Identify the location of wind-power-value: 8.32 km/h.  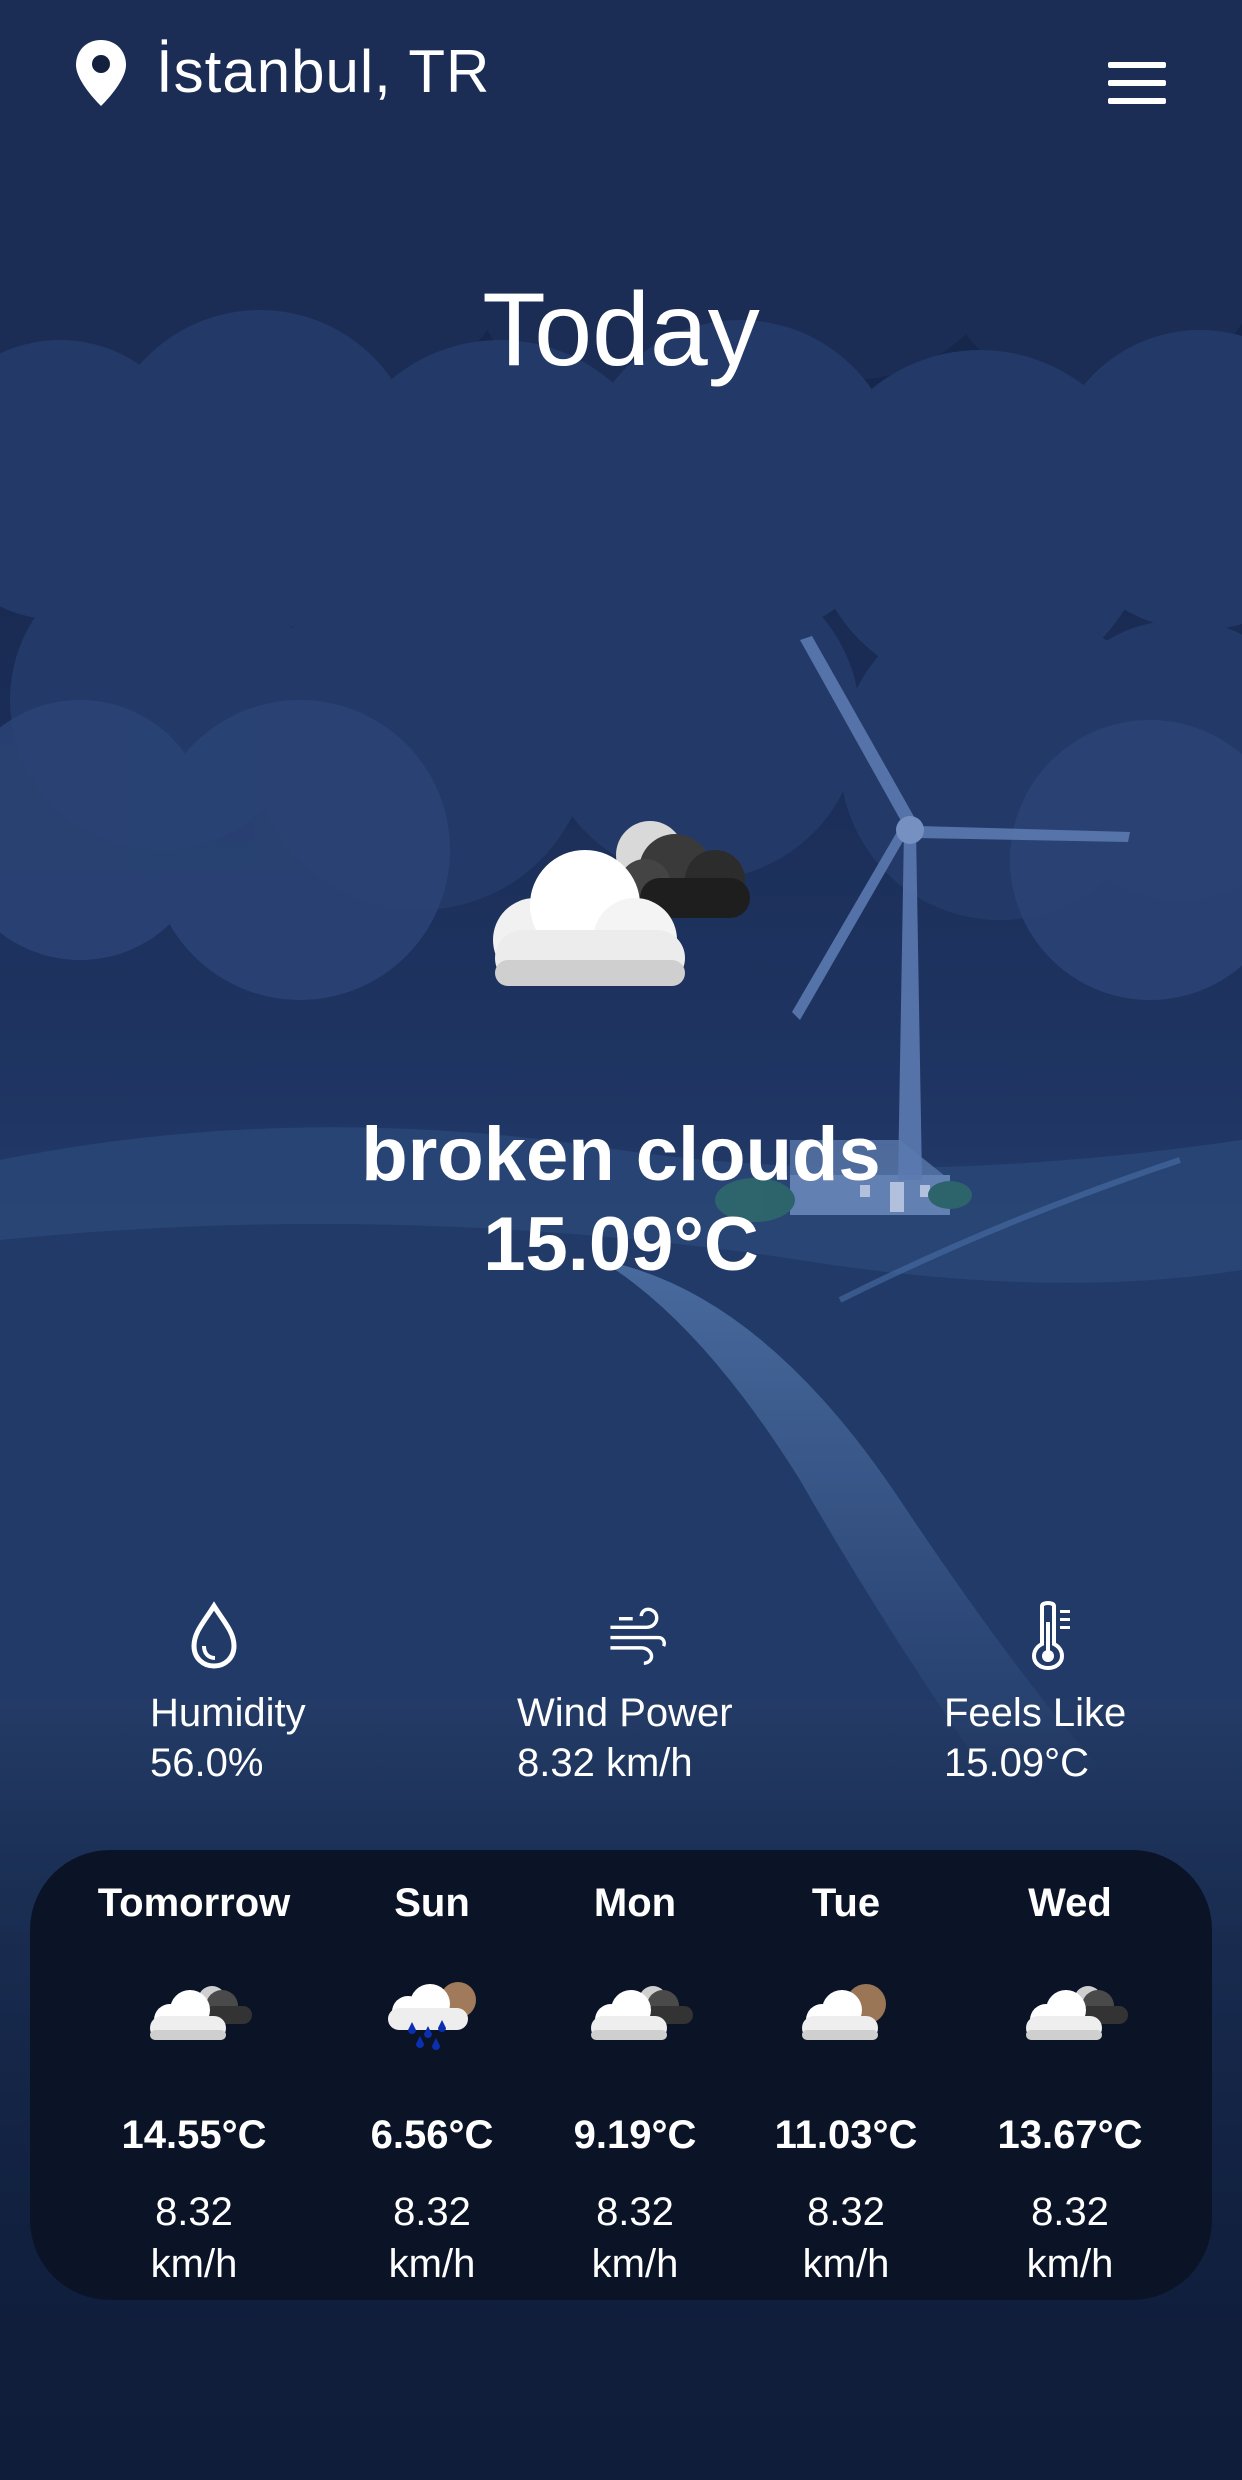
(605, 1763).